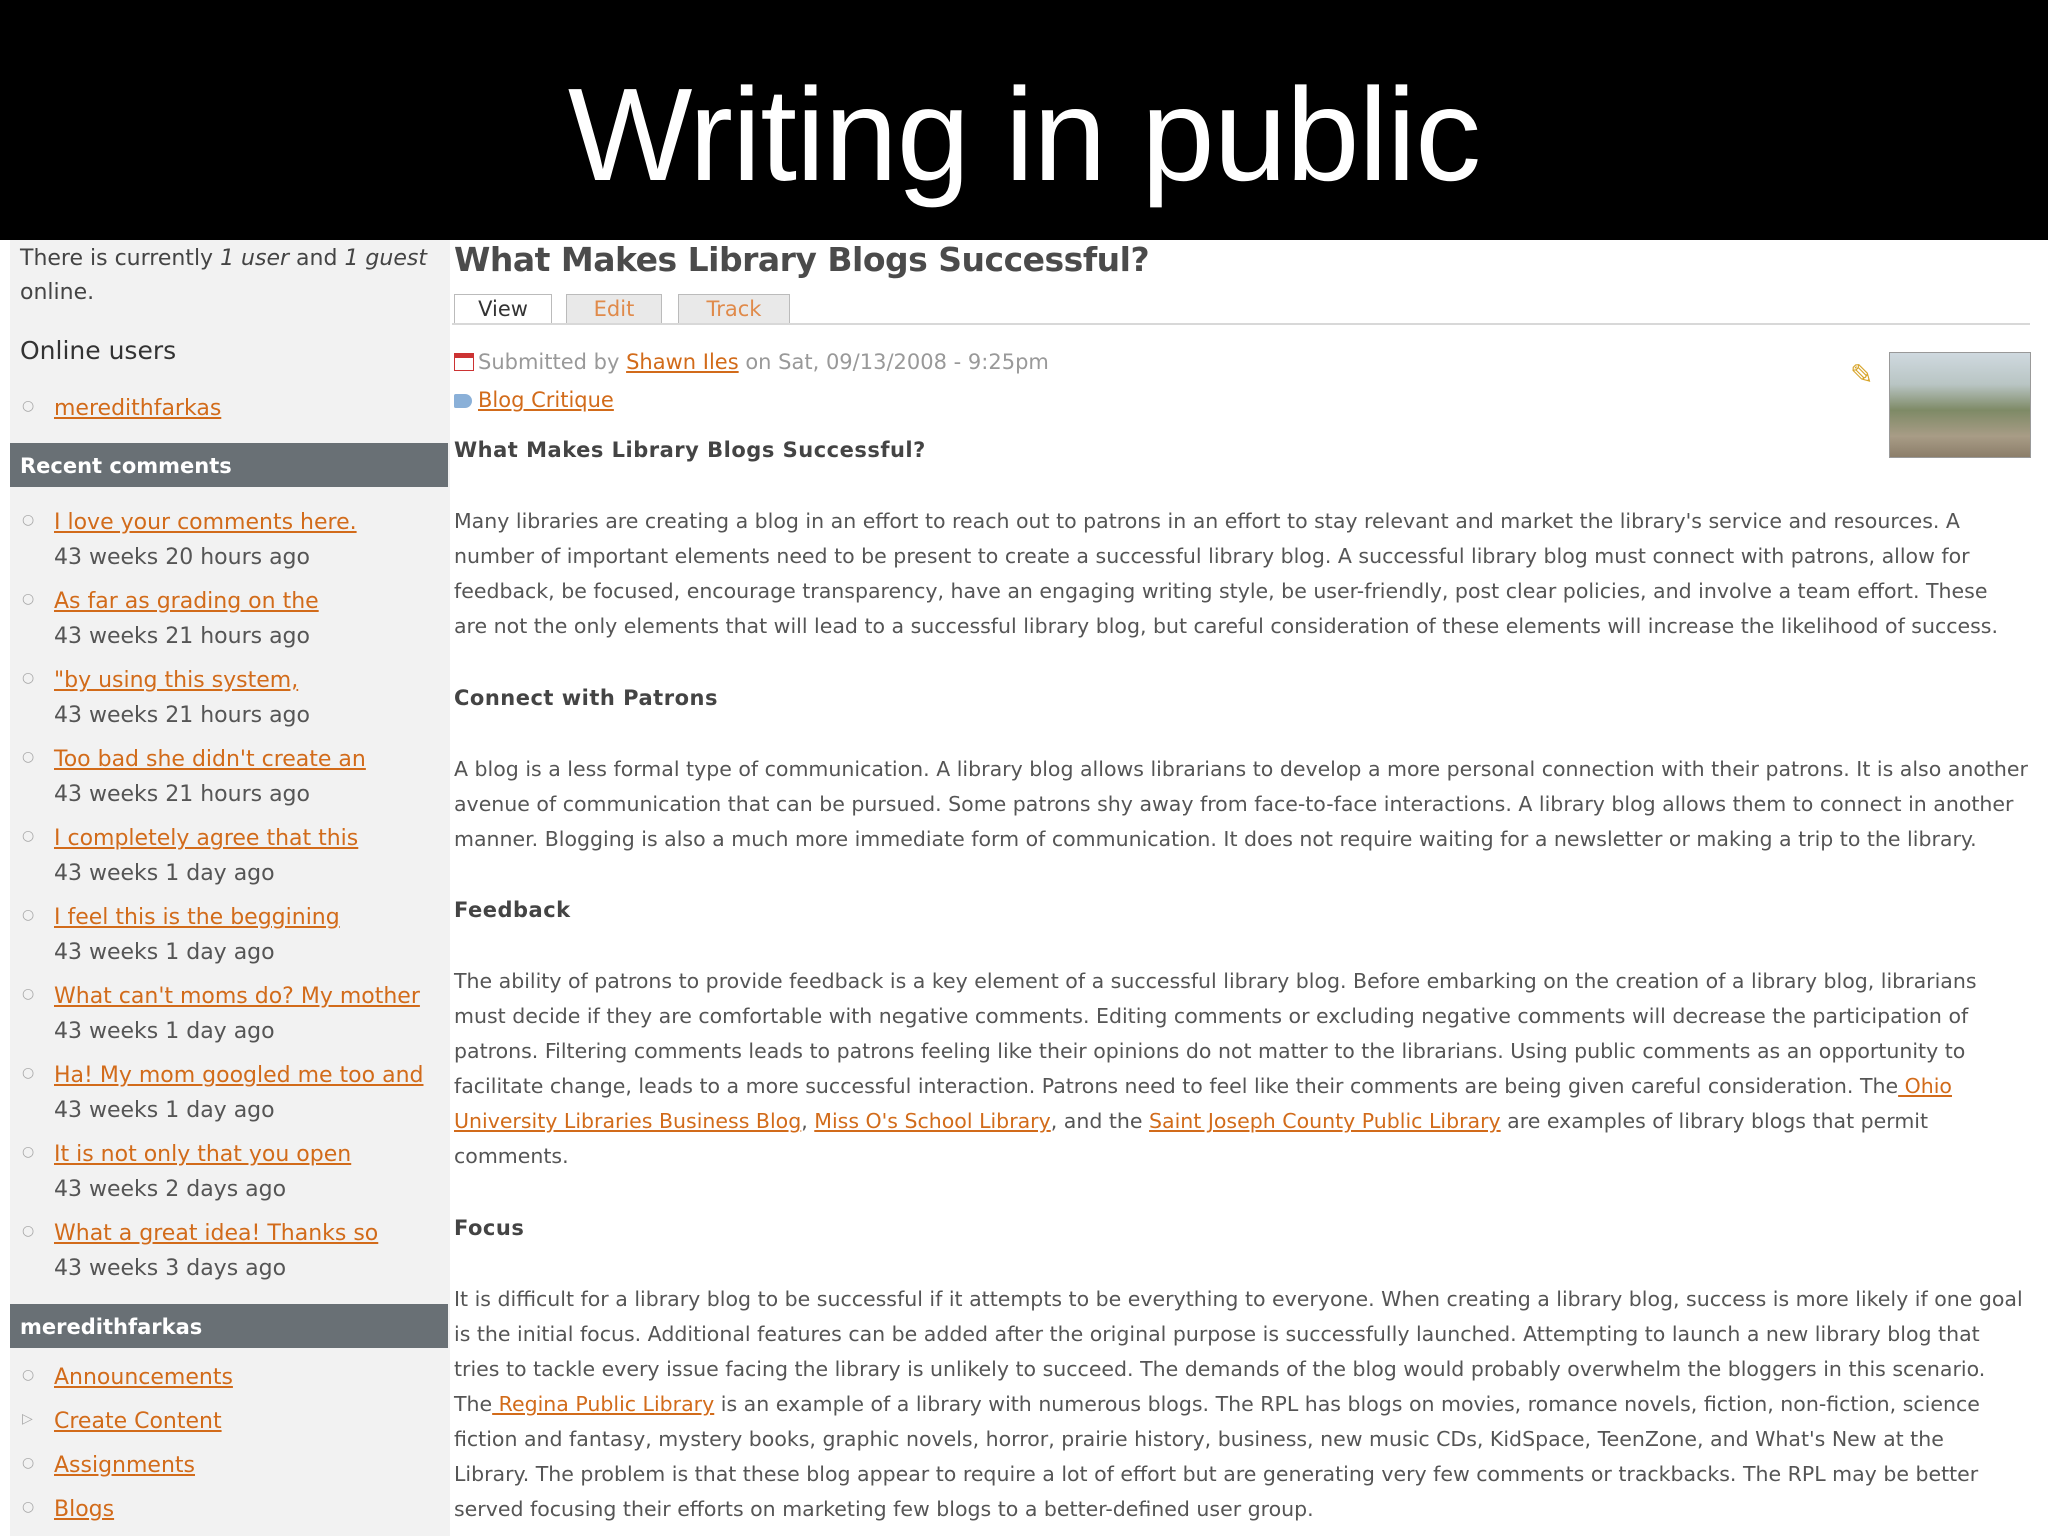 The image size is (2048, 1536). I want to click on menu-announcements: Announcements, so click(143, 1377).